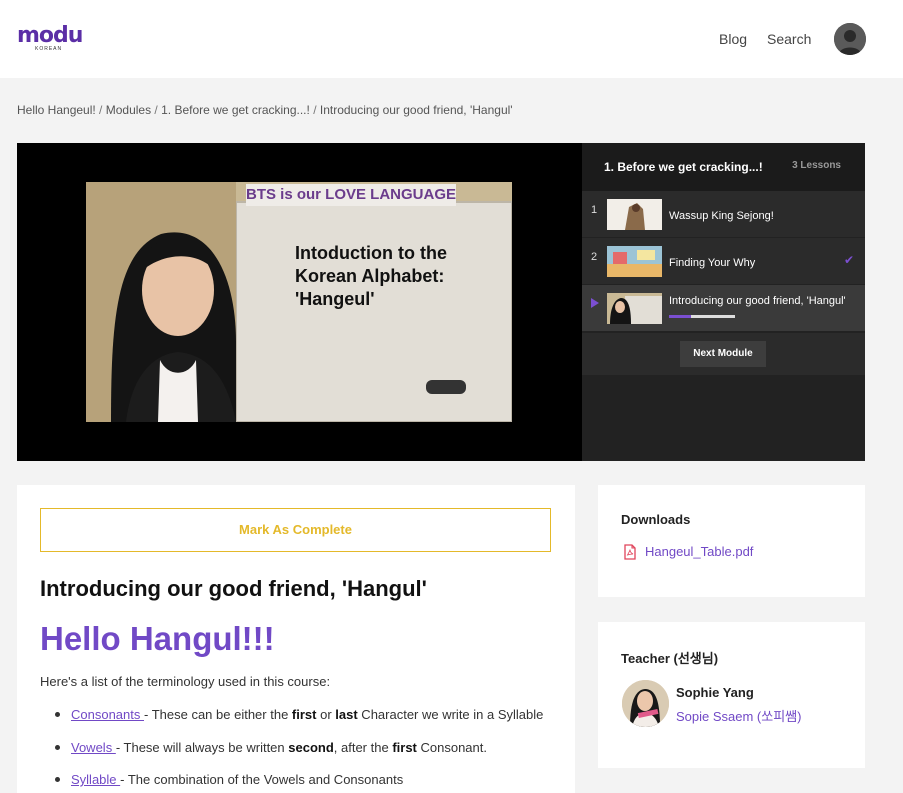 This screenshot has height=793, width=903. I want to click on breadcrumb-current-lesson: Introducing our good friend, 'Hangul', so click(416, 110).